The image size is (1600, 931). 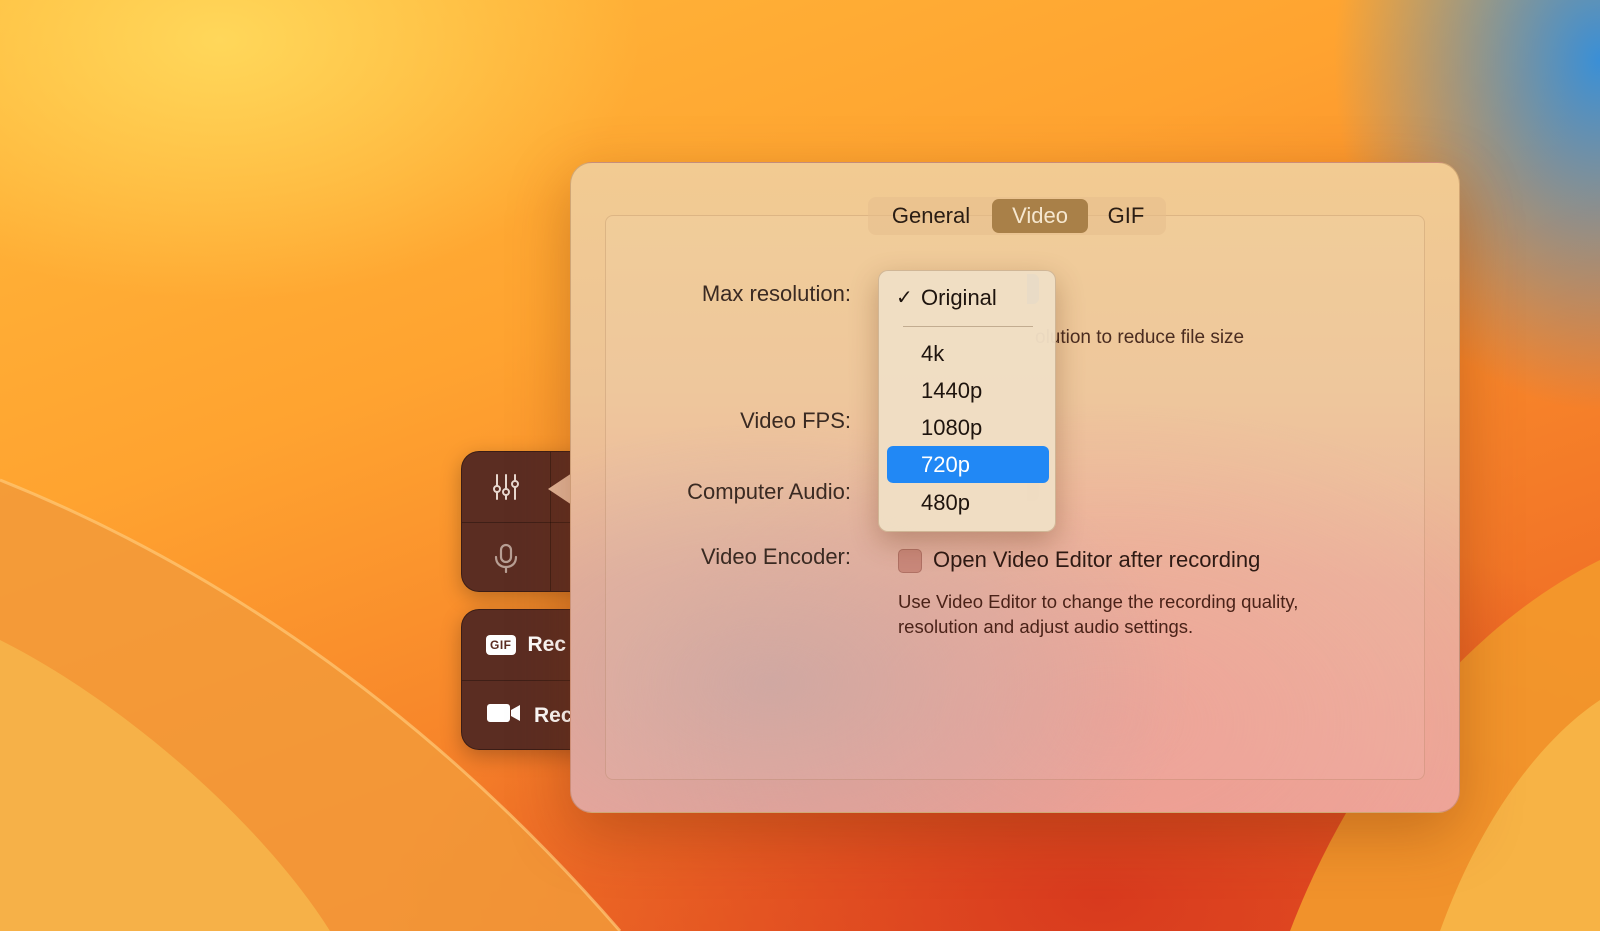 What do you see at coordinates (952, 427) in the screenshot?
I see `menu-item-label: 1080p` at bounding box center [952, 427].